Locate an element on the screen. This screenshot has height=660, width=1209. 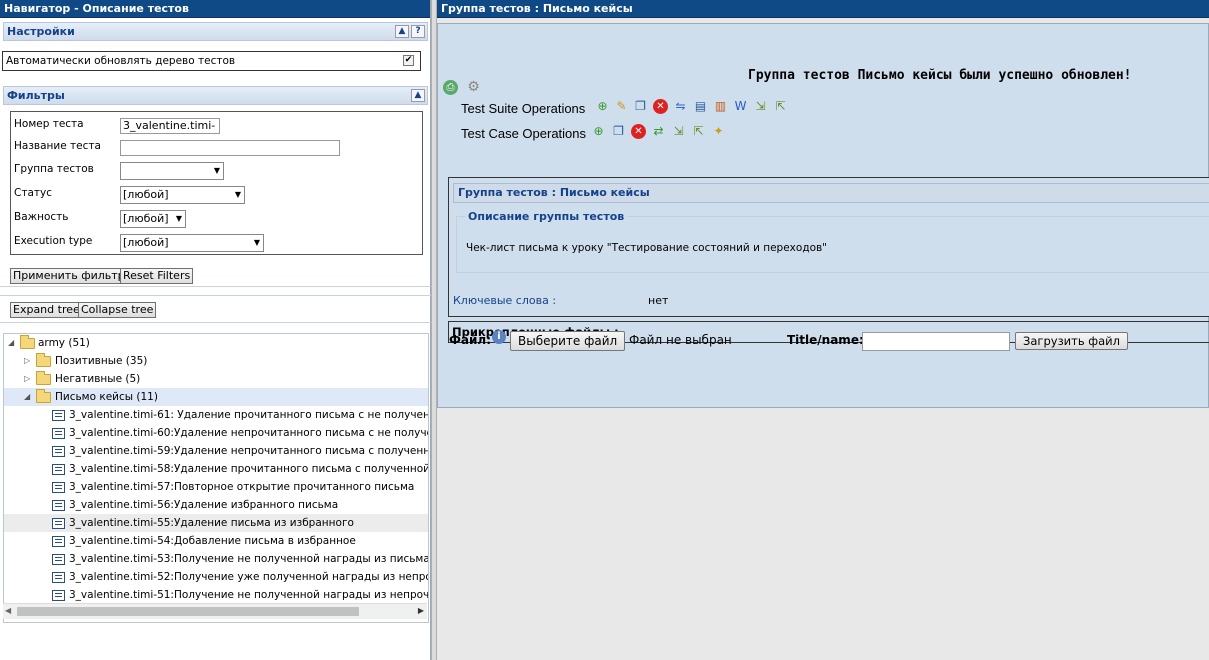
gear-icon: ⚙ is located at coordinates (473, 87).